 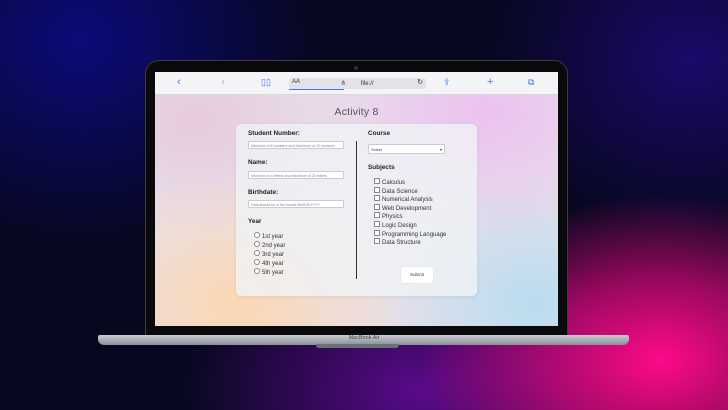 What do you see at coordinates (392, 217) in the screenshot?
I see `subject-label: Physics` at bounding box center [392, 217].